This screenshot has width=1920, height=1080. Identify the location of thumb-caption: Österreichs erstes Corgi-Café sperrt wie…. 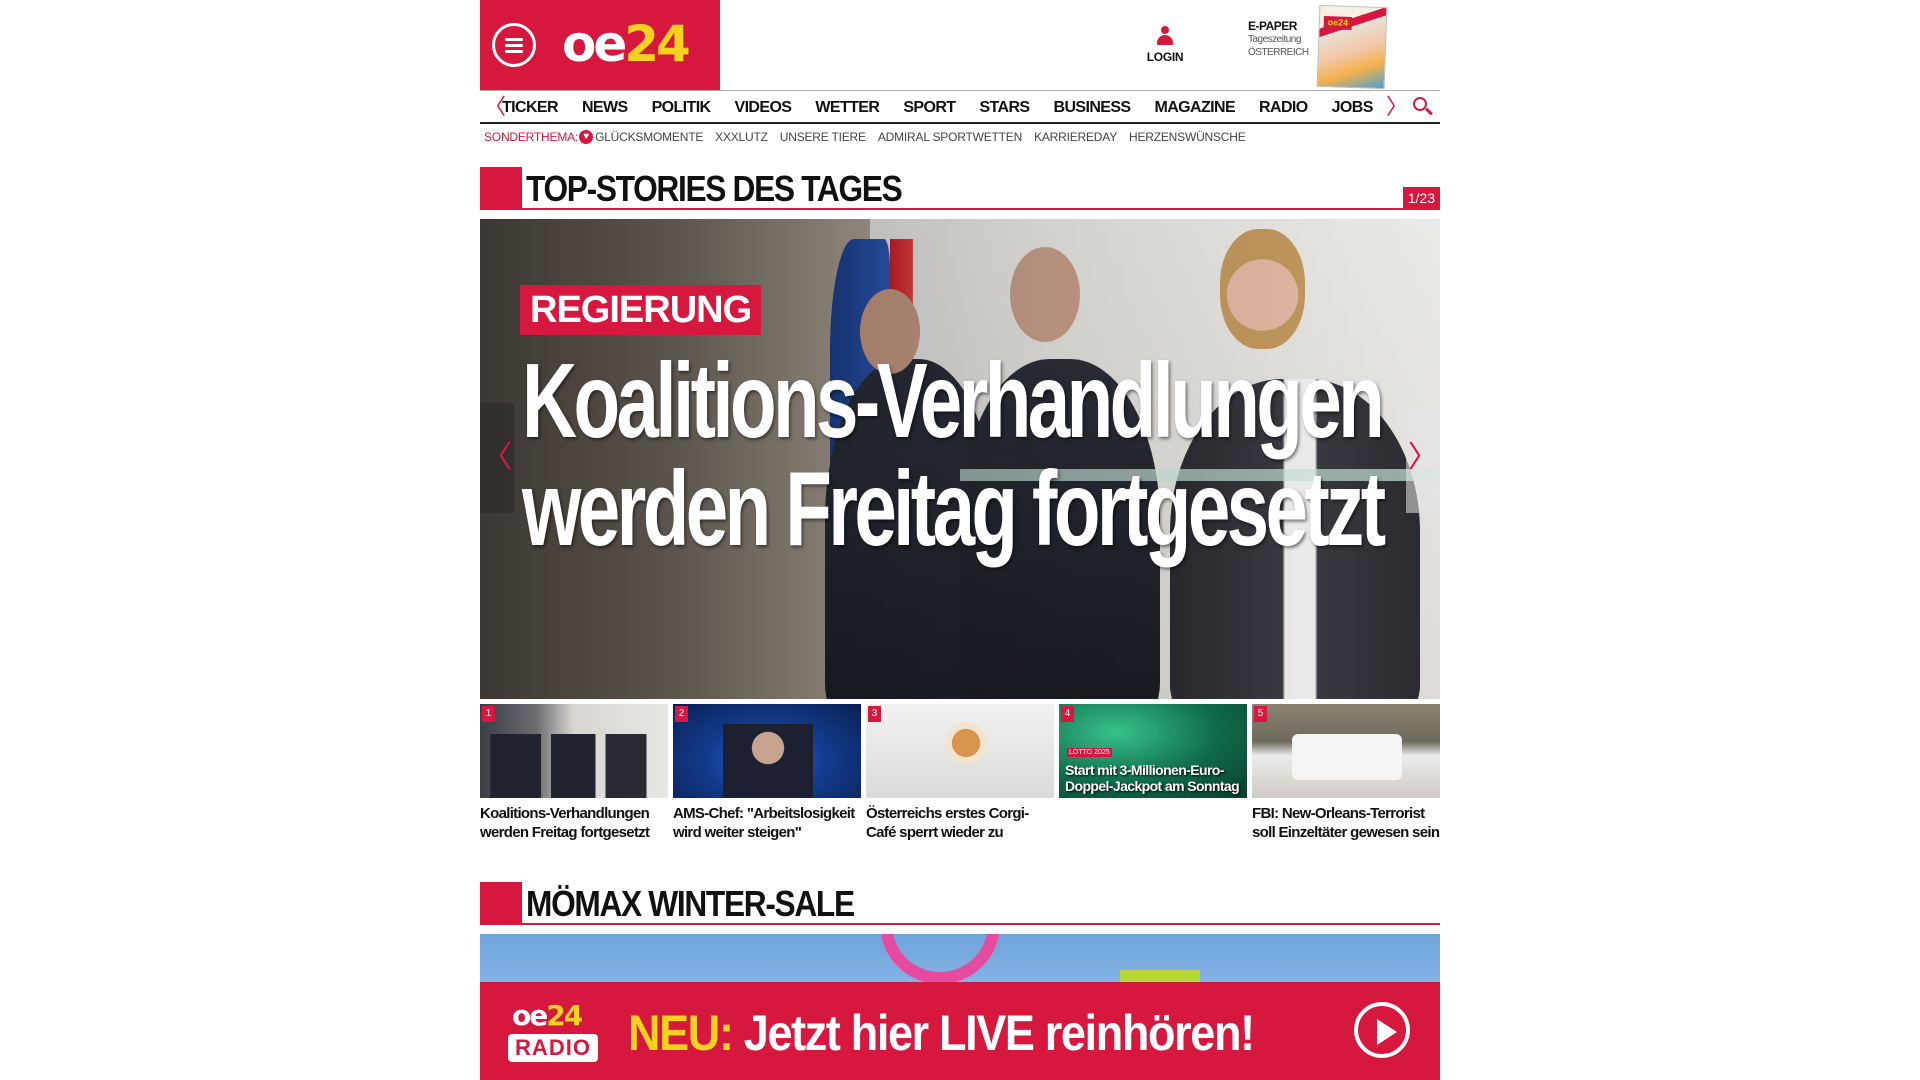
(947, 823).